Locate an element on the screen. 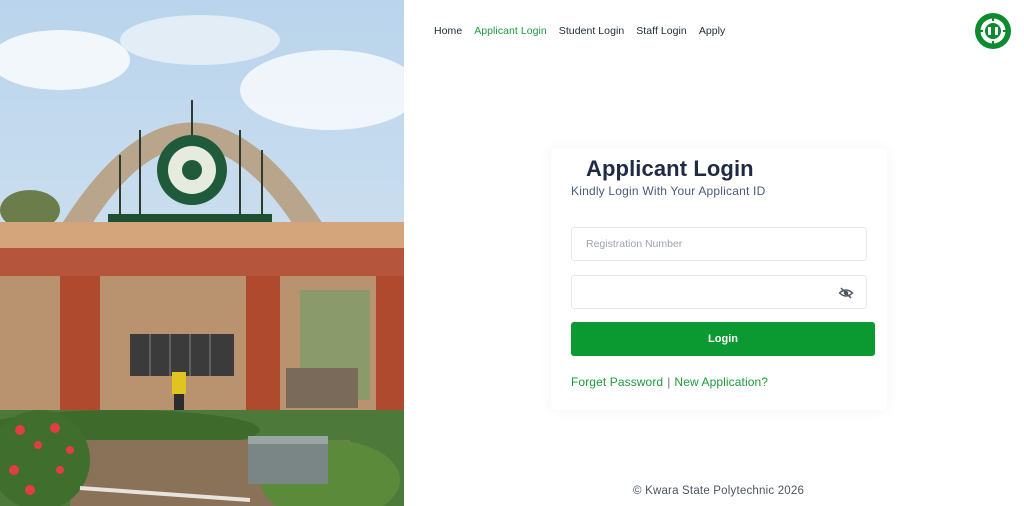 The height and width of the screenshot is (506, 1024). nav-apply: Apply is located at coordinates (712, 31).